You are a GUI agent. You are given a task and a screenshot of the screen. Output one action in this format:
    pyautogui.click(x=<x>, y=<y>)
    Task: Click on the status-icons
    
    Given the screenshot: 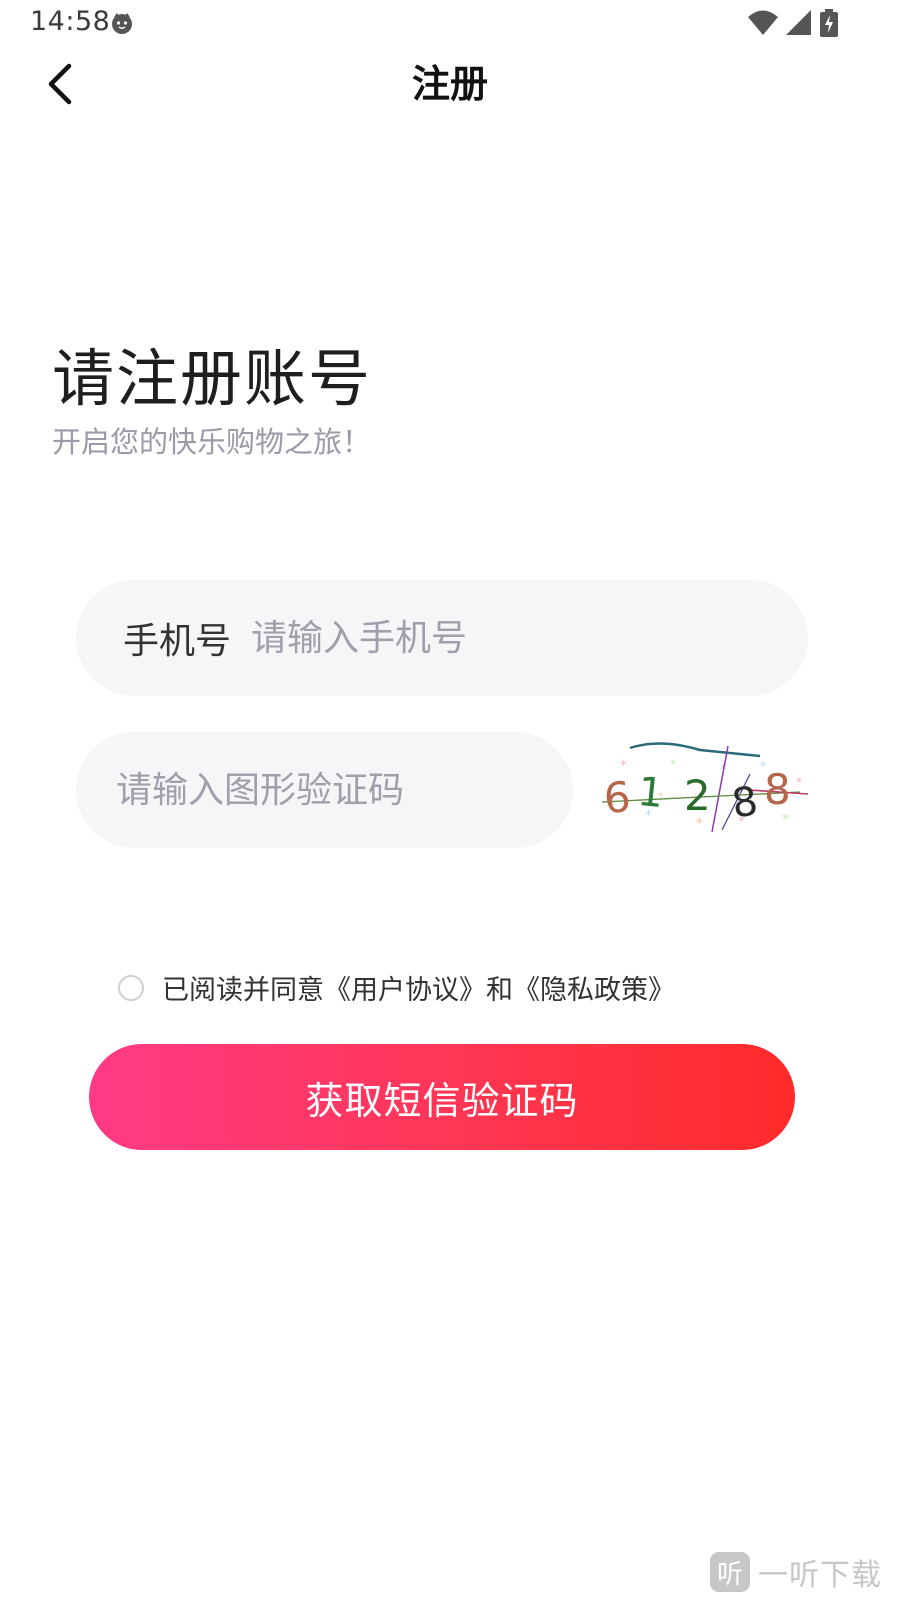 What is the action you would take?
    pyautogui.click(x=793, y=23)
    